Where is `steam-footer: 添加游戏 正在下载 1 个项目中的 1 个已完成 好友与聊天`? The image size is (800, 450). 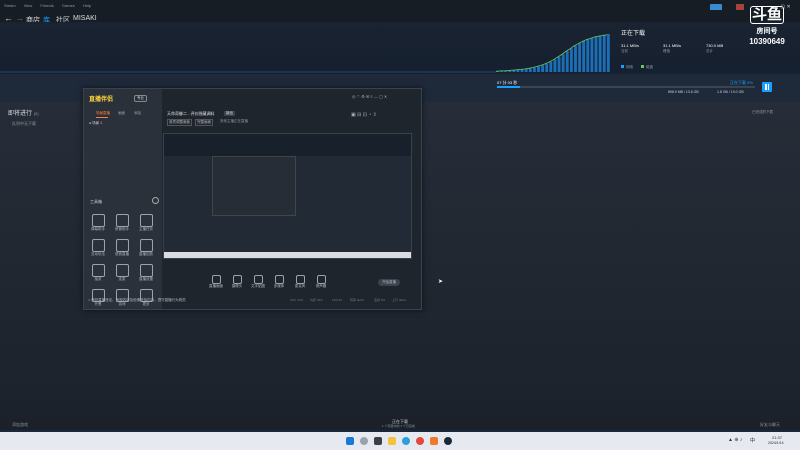
steam-footer: 添加游戏 正在下载 1 个项目中的 1 个已完成 好友与聊天 is located at coordinates (400, 424).